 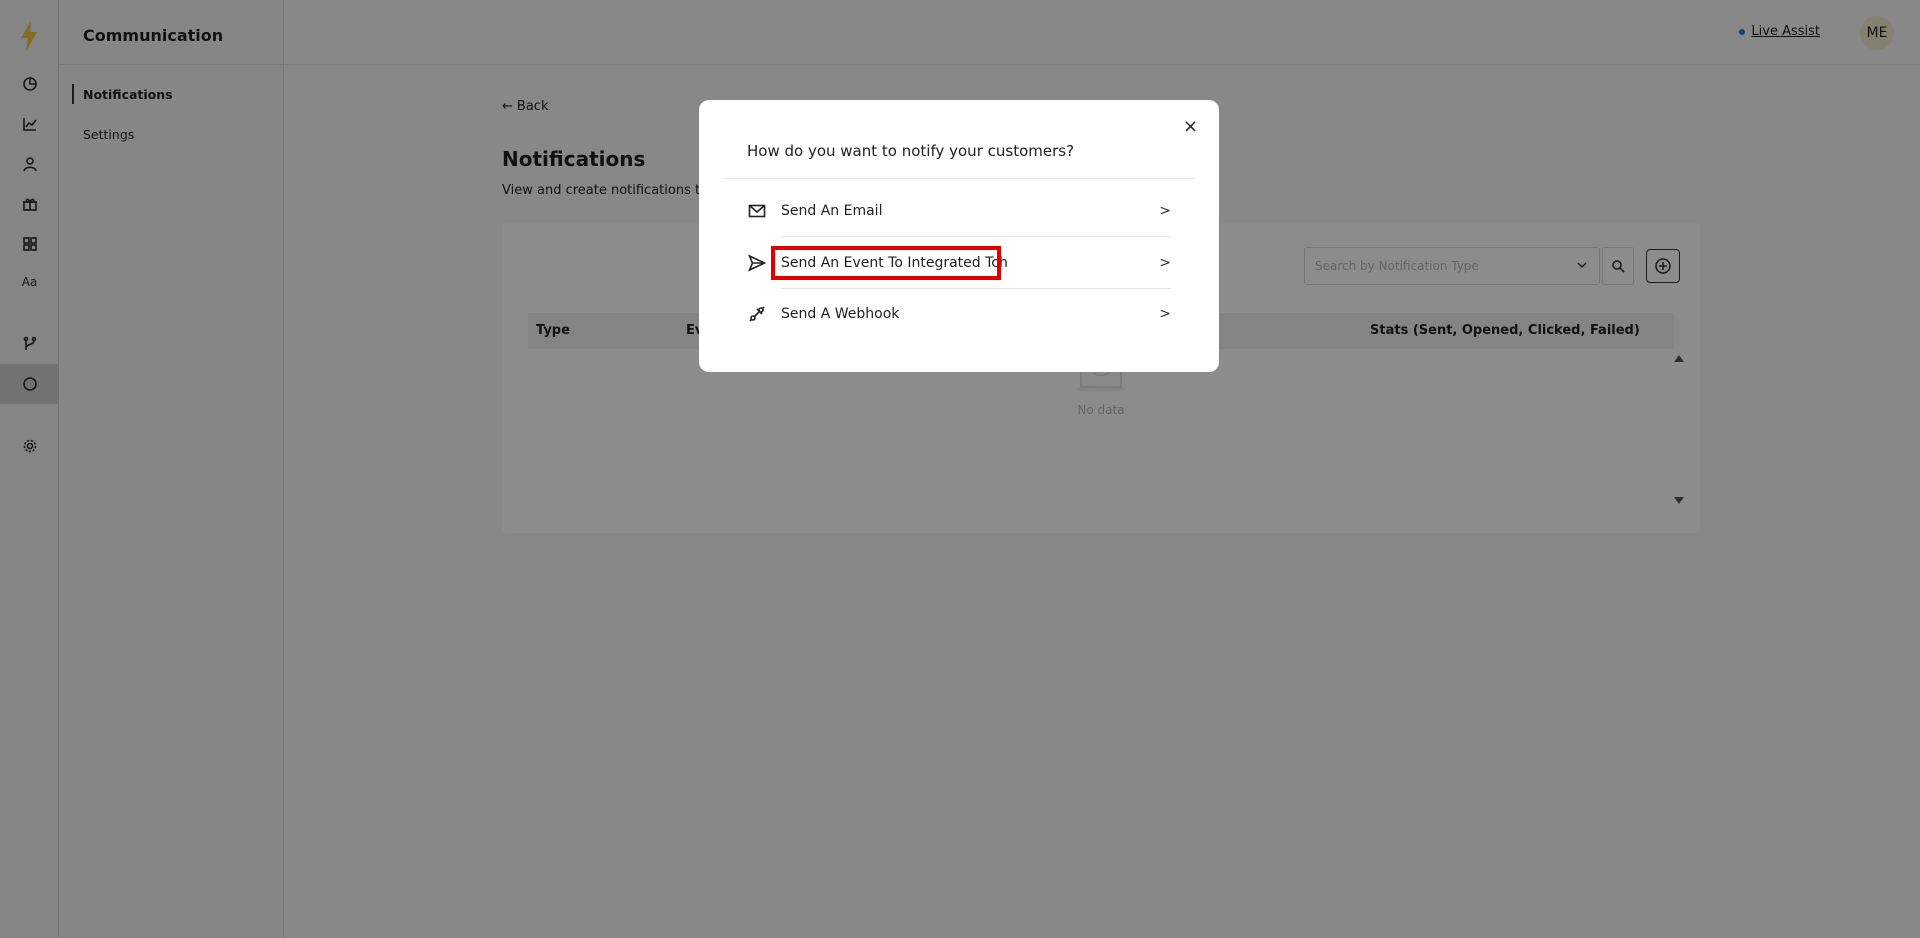 What do you see at coordinates (832, 211) in the screenshot?
I see `option-label: Send An Email` at bounding box center [832, 211].